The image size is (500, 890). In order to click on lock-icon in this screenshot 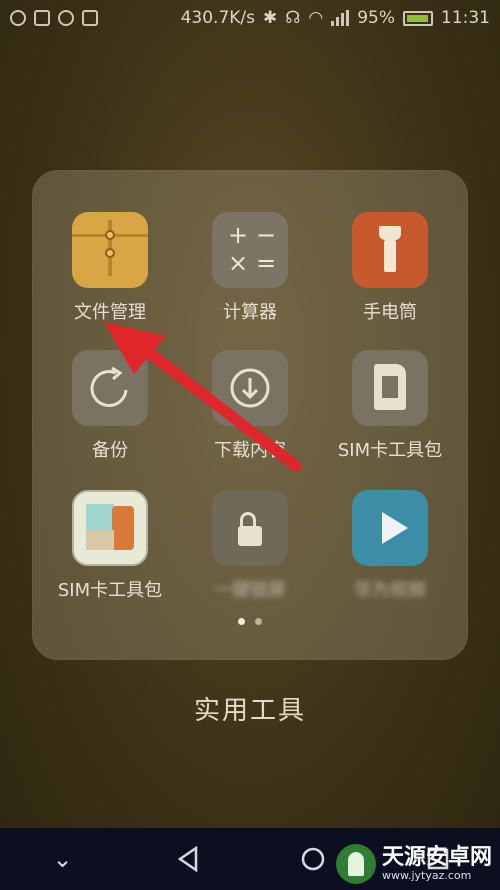, I will do `click(250, 528)`.